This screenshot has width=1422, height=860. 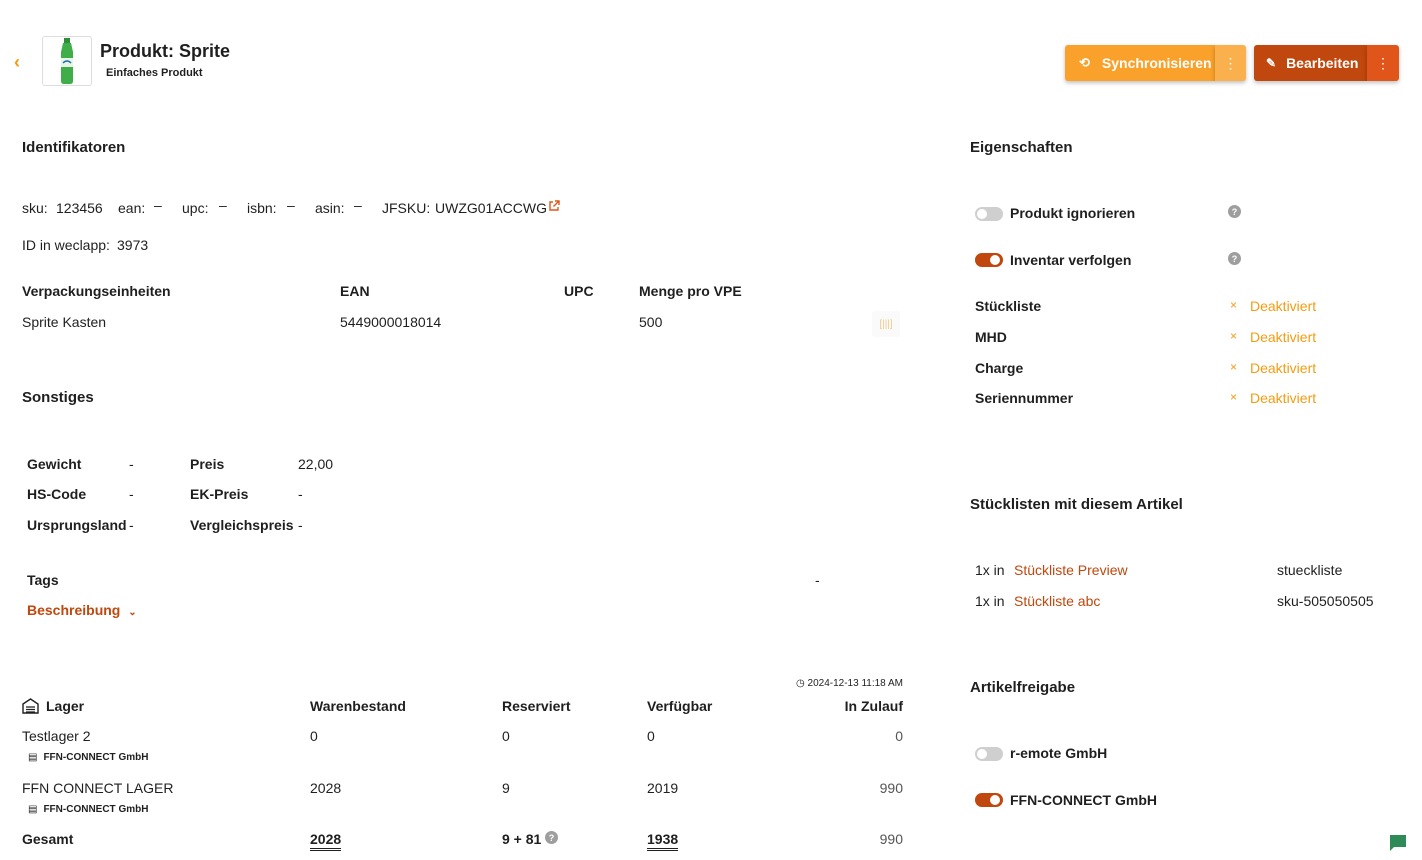 What do you see at coordinates (1059, 753) in the screenshot?
I see `release-label: r-emote GmbH` at bounding box center [1059, 753].